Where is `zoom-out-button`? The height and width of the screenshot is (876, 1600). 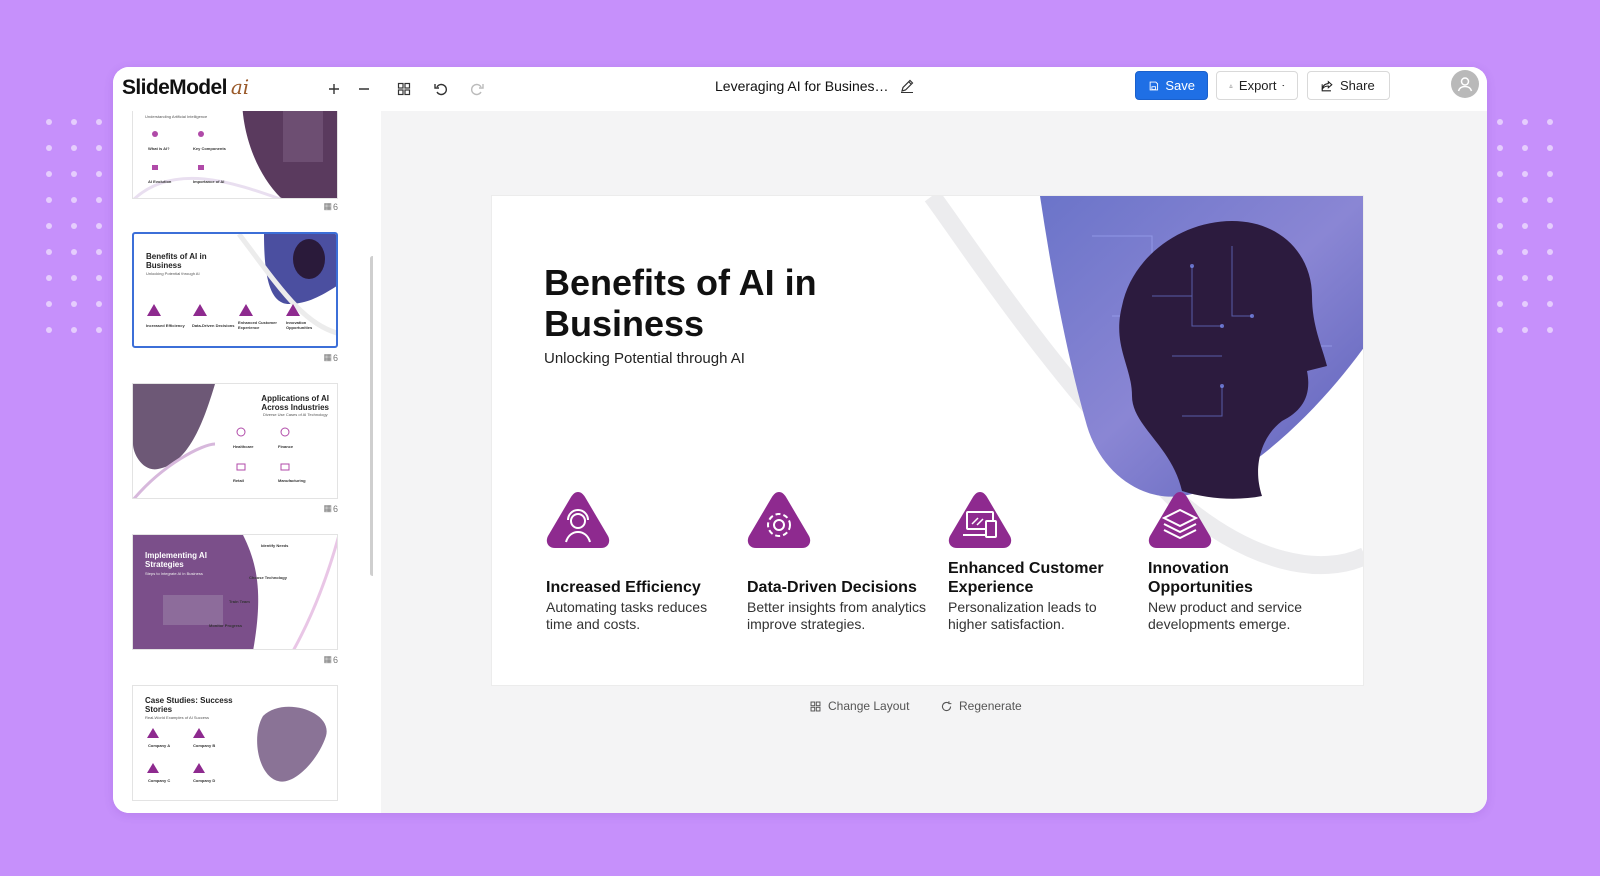
zoom-out-button is located at coordinates (364, 89).